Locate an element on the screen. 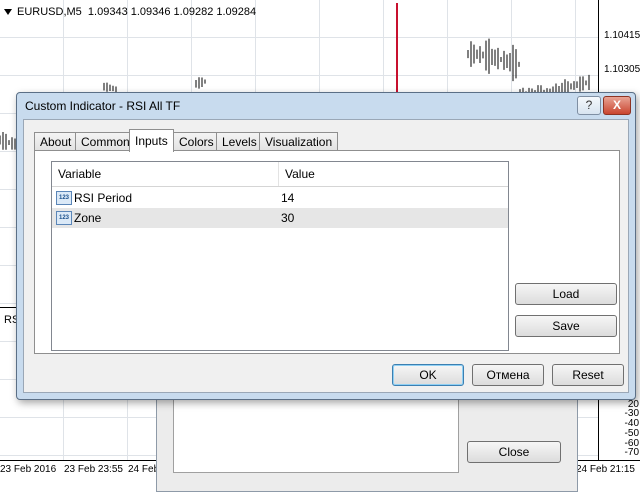  column-header-variable: Variable is located at coordinates (165, 174).